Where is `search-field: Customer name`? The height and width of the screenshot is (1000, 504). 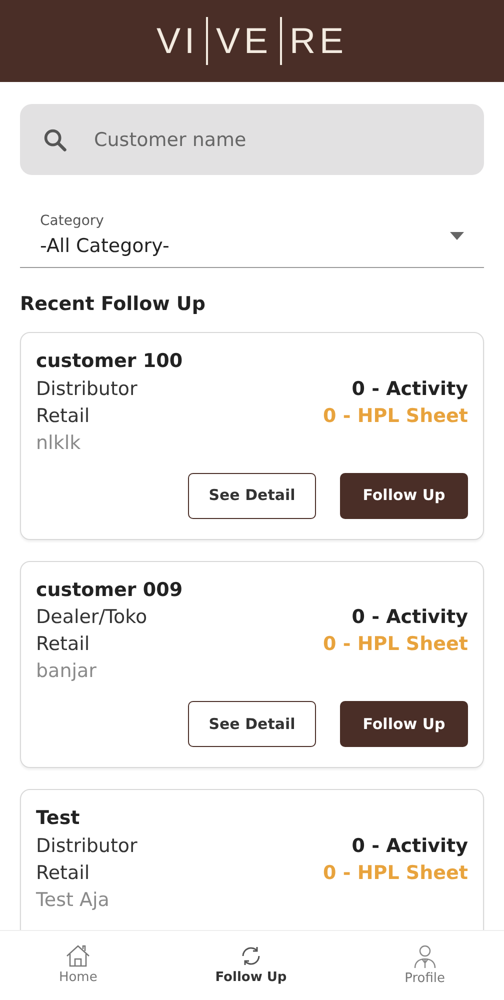 search-field: Customer name is located at coordinates (252, 139).